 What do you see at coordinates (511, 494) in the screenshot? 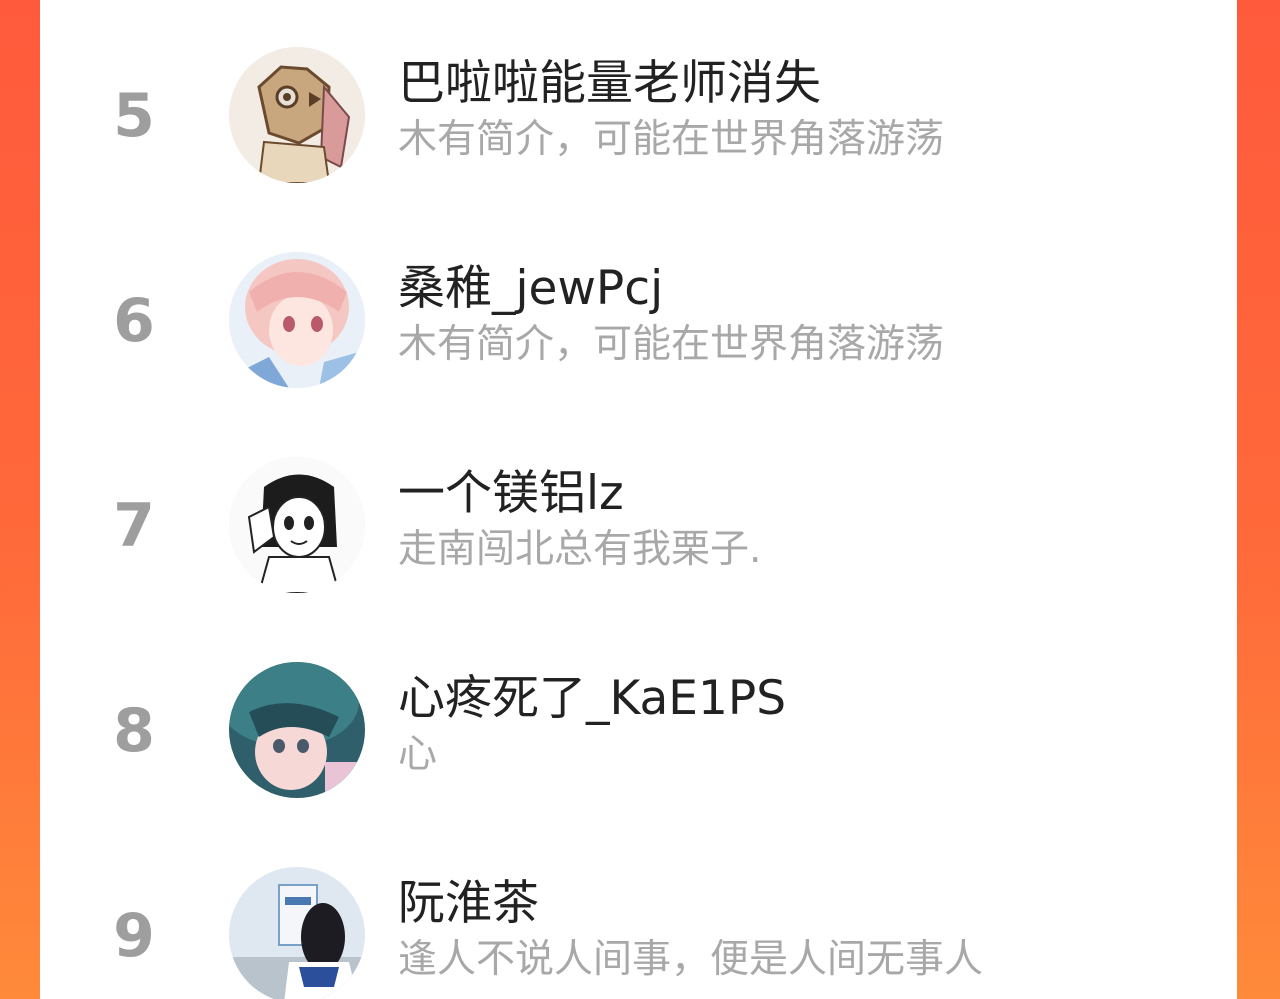
I see `user-name: 一个镁铝lz` at bounding box center [511, 494].